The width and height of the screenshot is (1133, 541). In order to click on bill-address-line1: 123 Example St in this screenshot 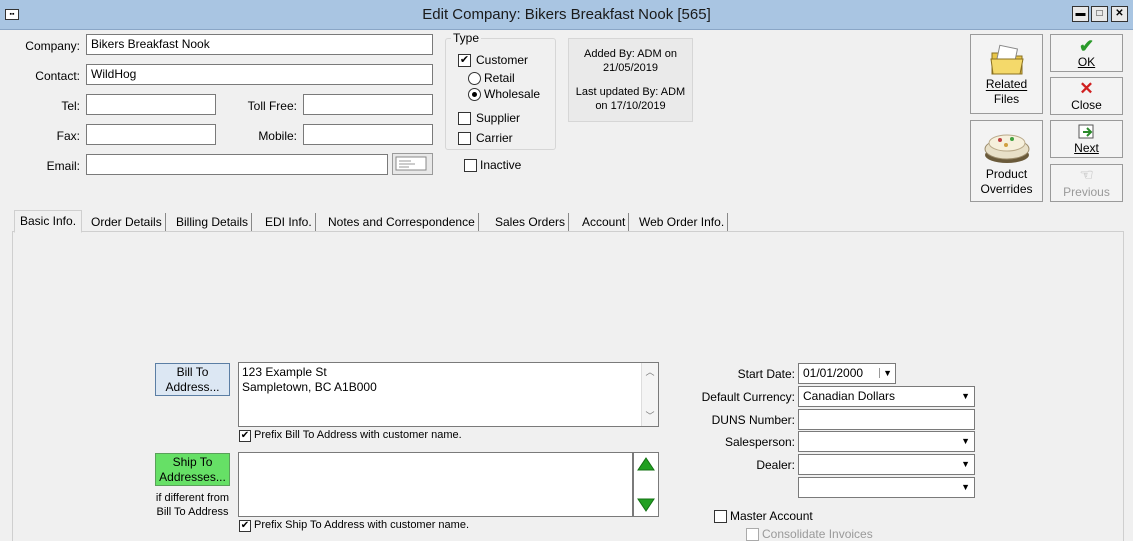, I will do `click(284, 372)`.